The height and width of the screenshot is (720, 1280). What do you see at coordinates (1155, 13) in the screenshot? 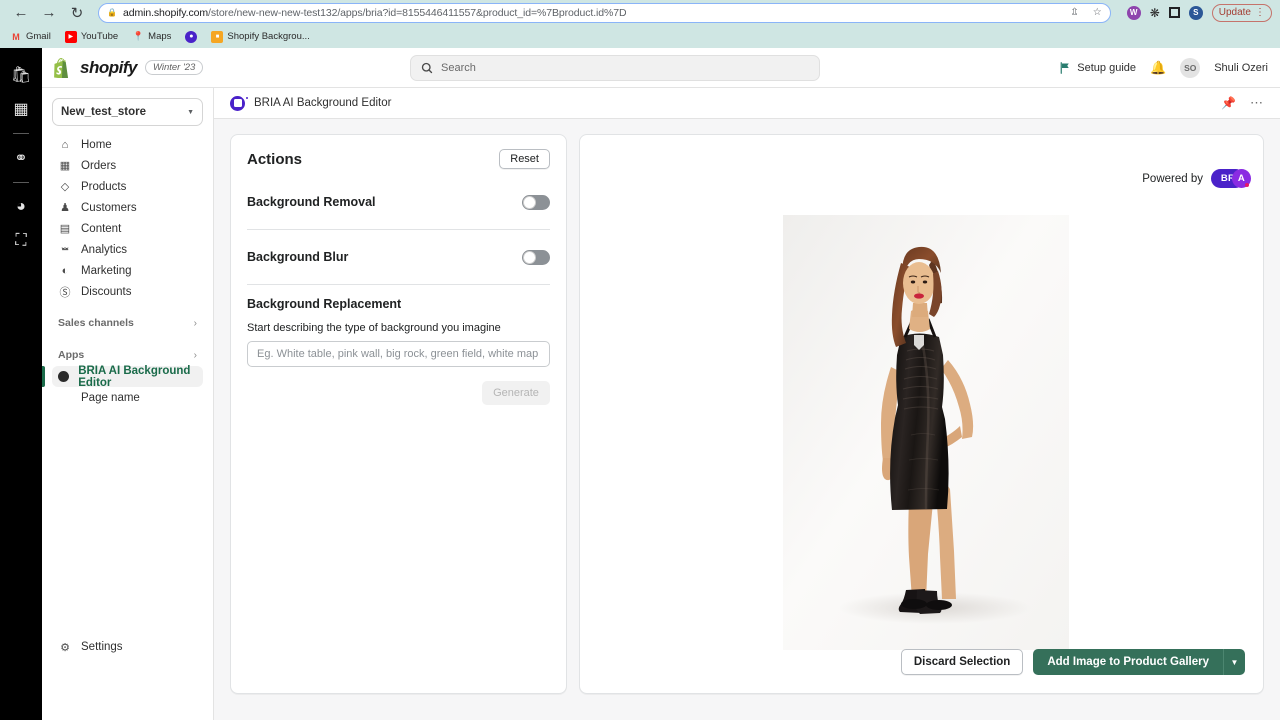
I see `puzzle-icon: ❋` at bounding box center [1155, 13].